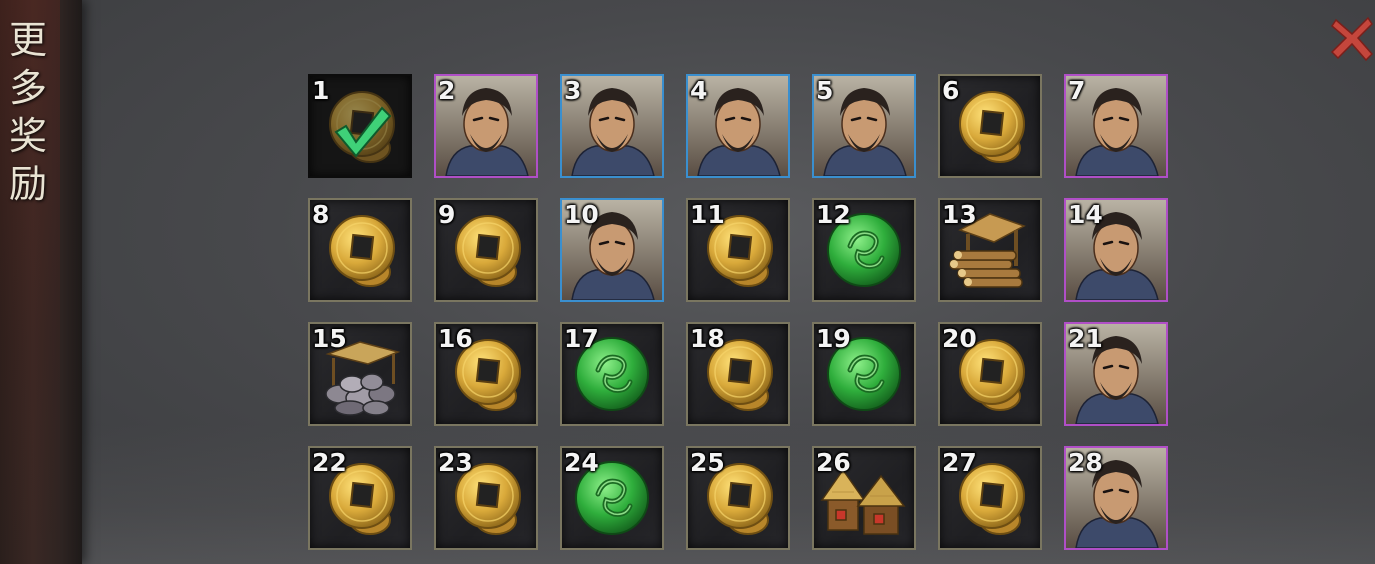  I want to click on reward-slot: 26, so click(864, 498).